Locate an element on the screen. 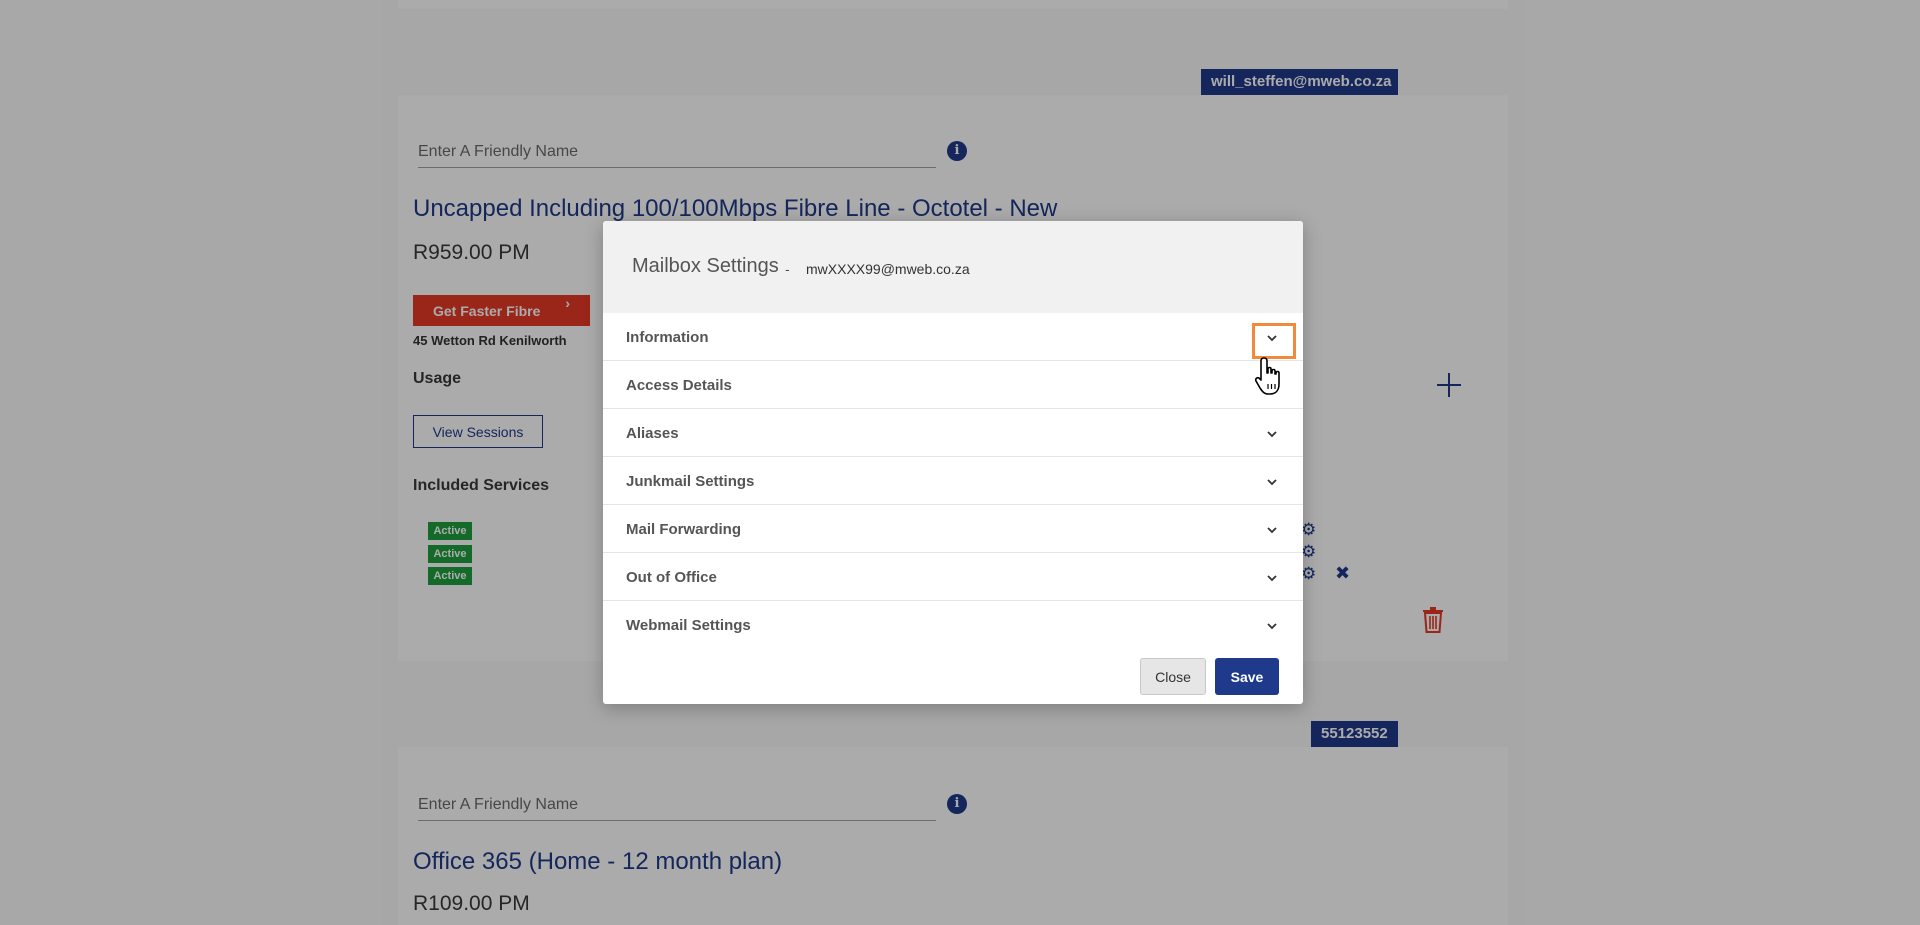 Image resolution: width=1920 pixels, height=925 pixels. section-aliases: Aliases is located at coordinates (953, 433).